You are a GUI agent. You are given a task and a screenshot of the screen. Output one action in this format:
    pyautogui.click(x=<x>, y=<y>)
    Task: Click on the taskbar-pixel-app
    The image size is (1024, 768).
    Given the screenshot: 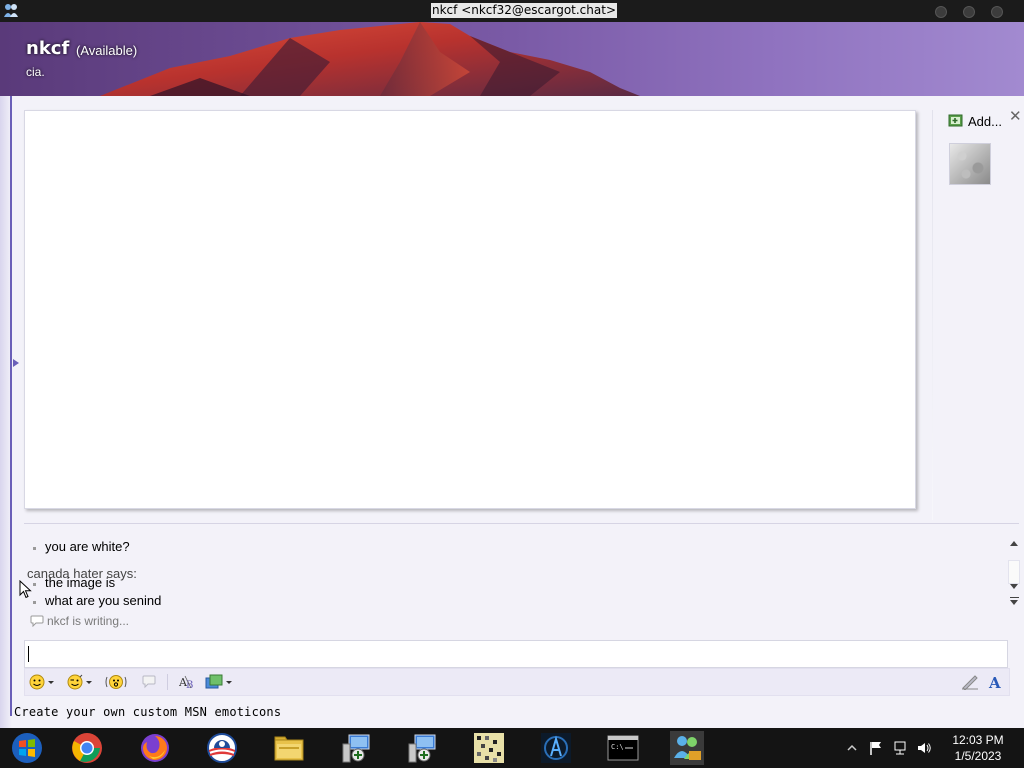 What is the action you would take?
    pyautogui.click(x=489, y=748)
    